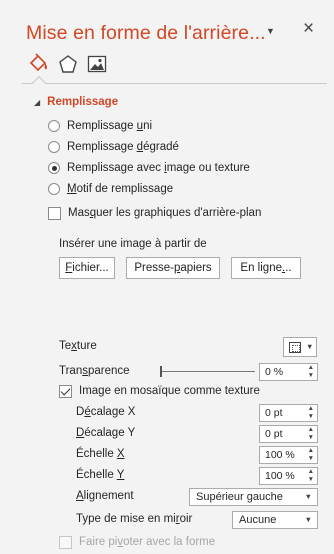  What do you see at coordinates (100, 454) in the screenshot?
I see `scale-x-label: Échelle X` at bounding box center [100, 454].